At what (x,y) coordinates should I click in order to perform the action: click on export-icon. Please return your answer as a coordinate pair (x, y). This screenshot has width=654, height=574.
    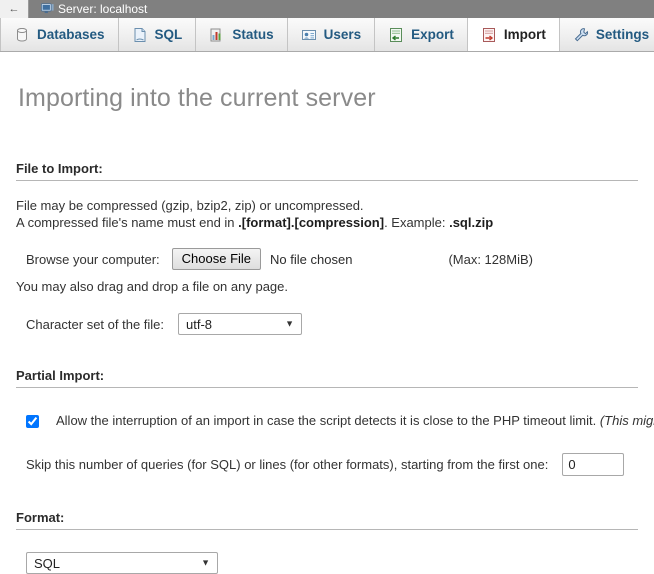
    Looking at the image, I should click on (396, 34).